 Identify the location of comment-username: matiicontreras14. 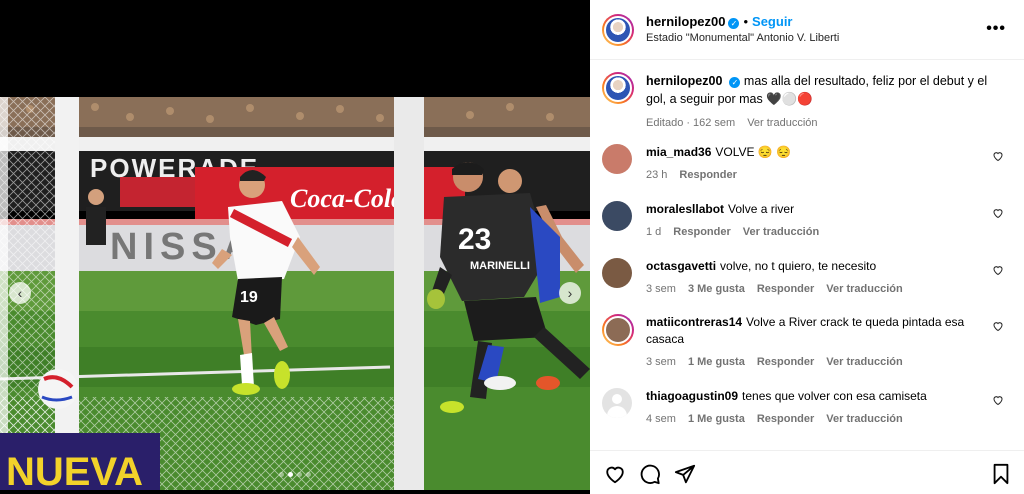
(694, 322).